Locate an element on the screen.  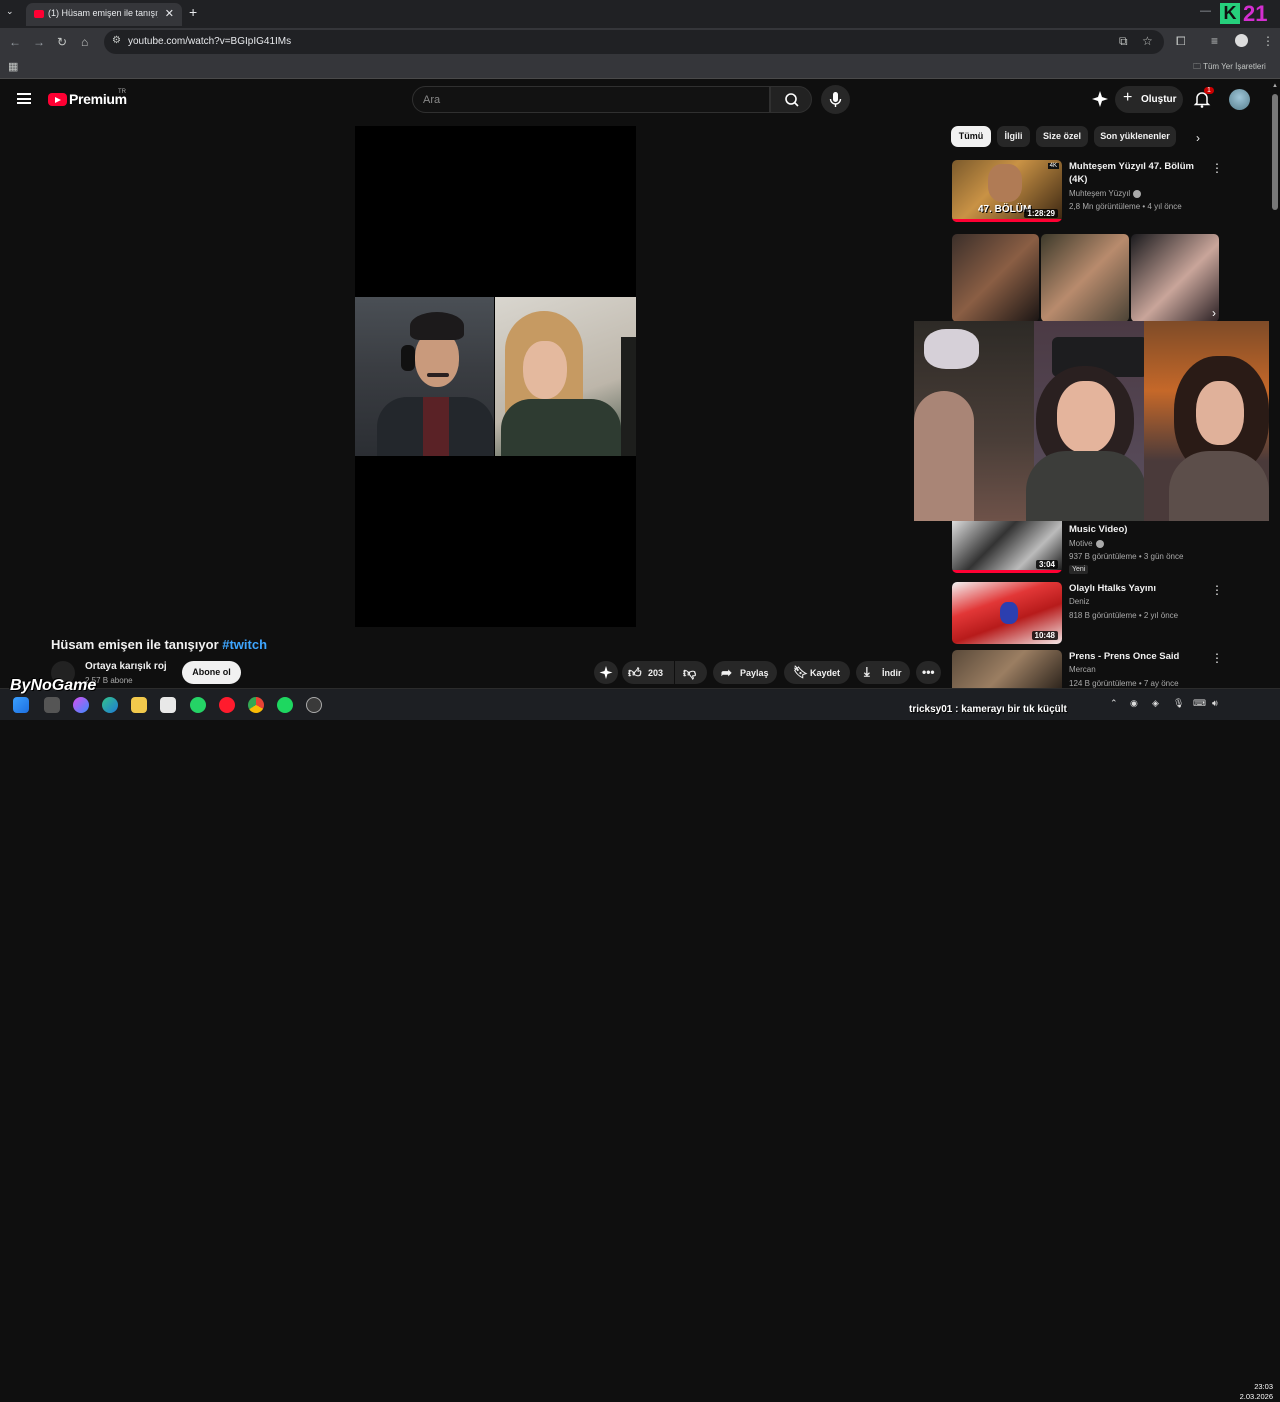
rec-title-3: Olaylı Htalks Yayını is located at coordinates (1134, 588).